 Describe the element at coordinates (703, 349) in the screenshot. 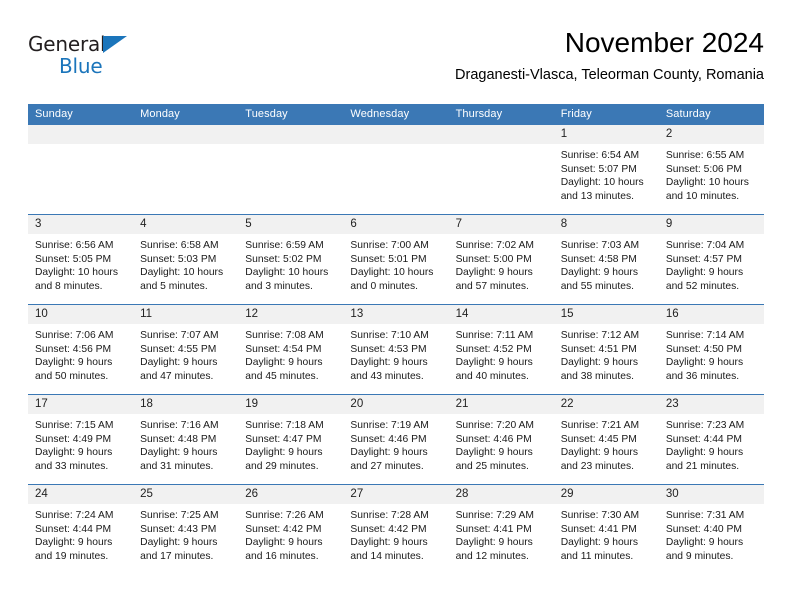

I see `sunset-text: Sunset: 4:50 PM` at that location.